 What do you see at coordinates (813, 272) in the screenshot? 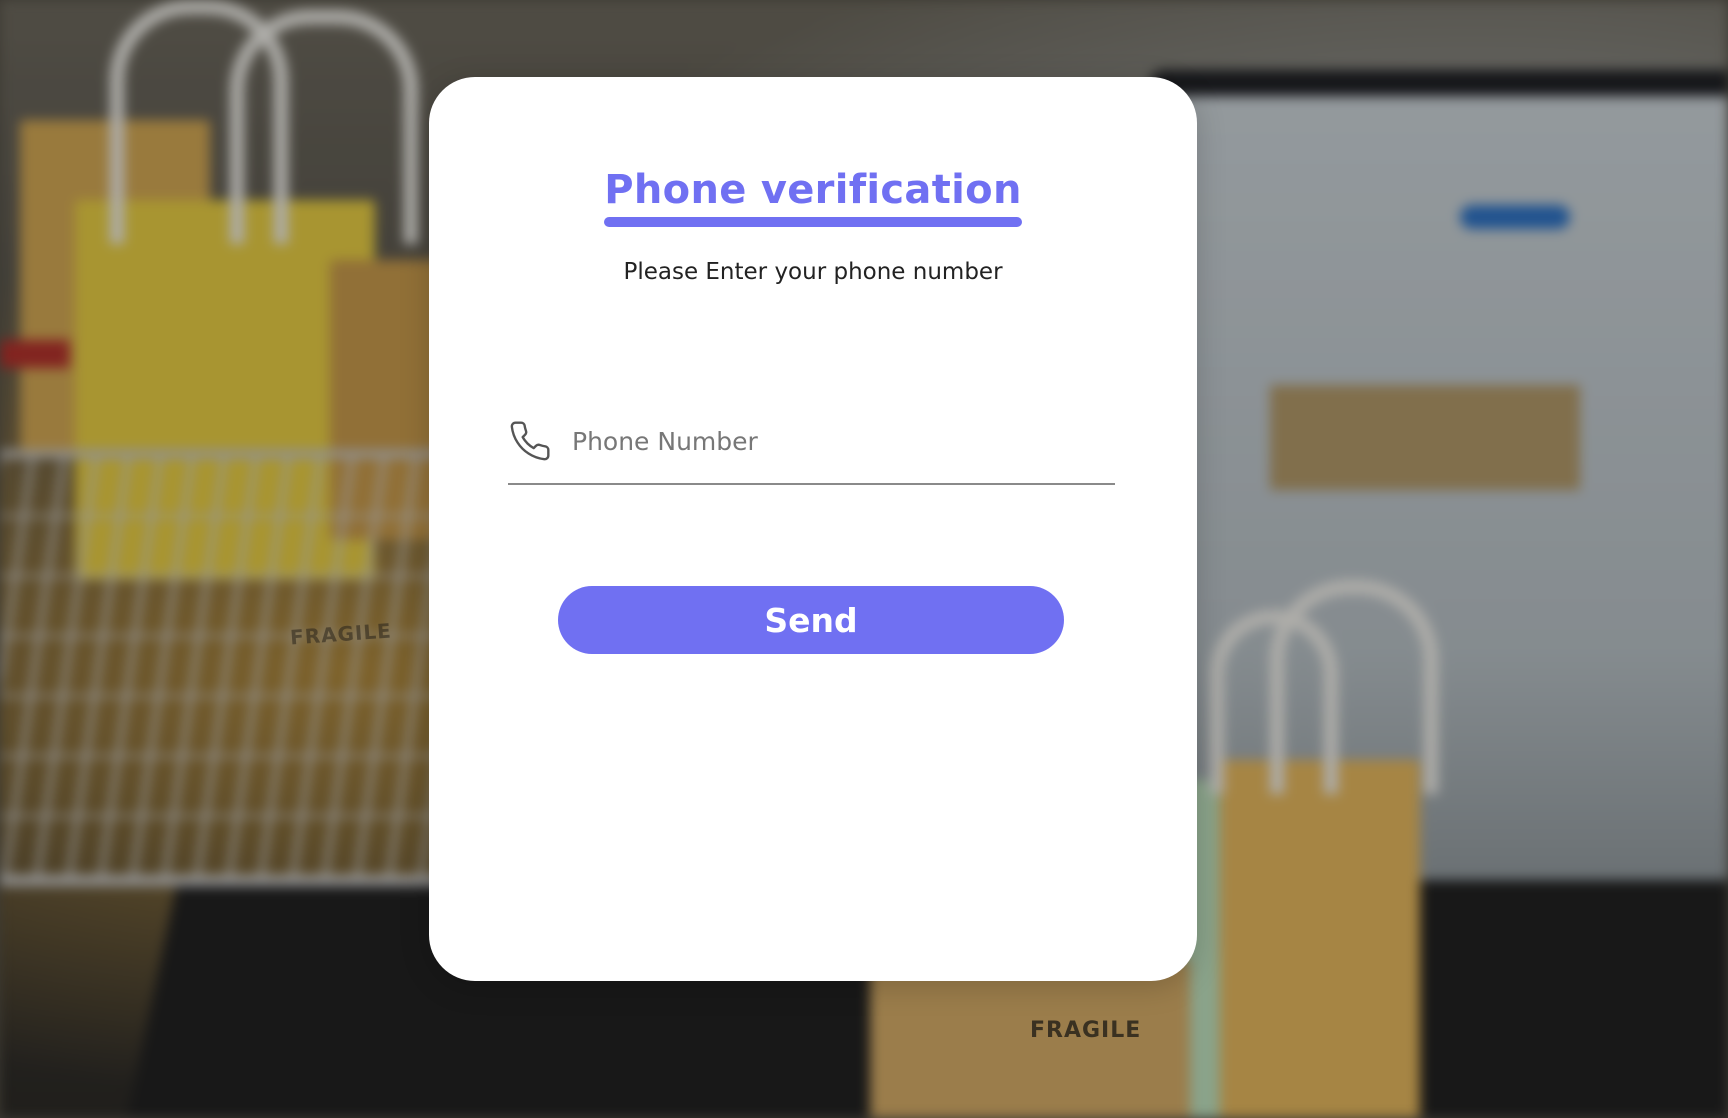
I see `instruction-text: Please Enter your phone number` at bounding box center [813, 272].